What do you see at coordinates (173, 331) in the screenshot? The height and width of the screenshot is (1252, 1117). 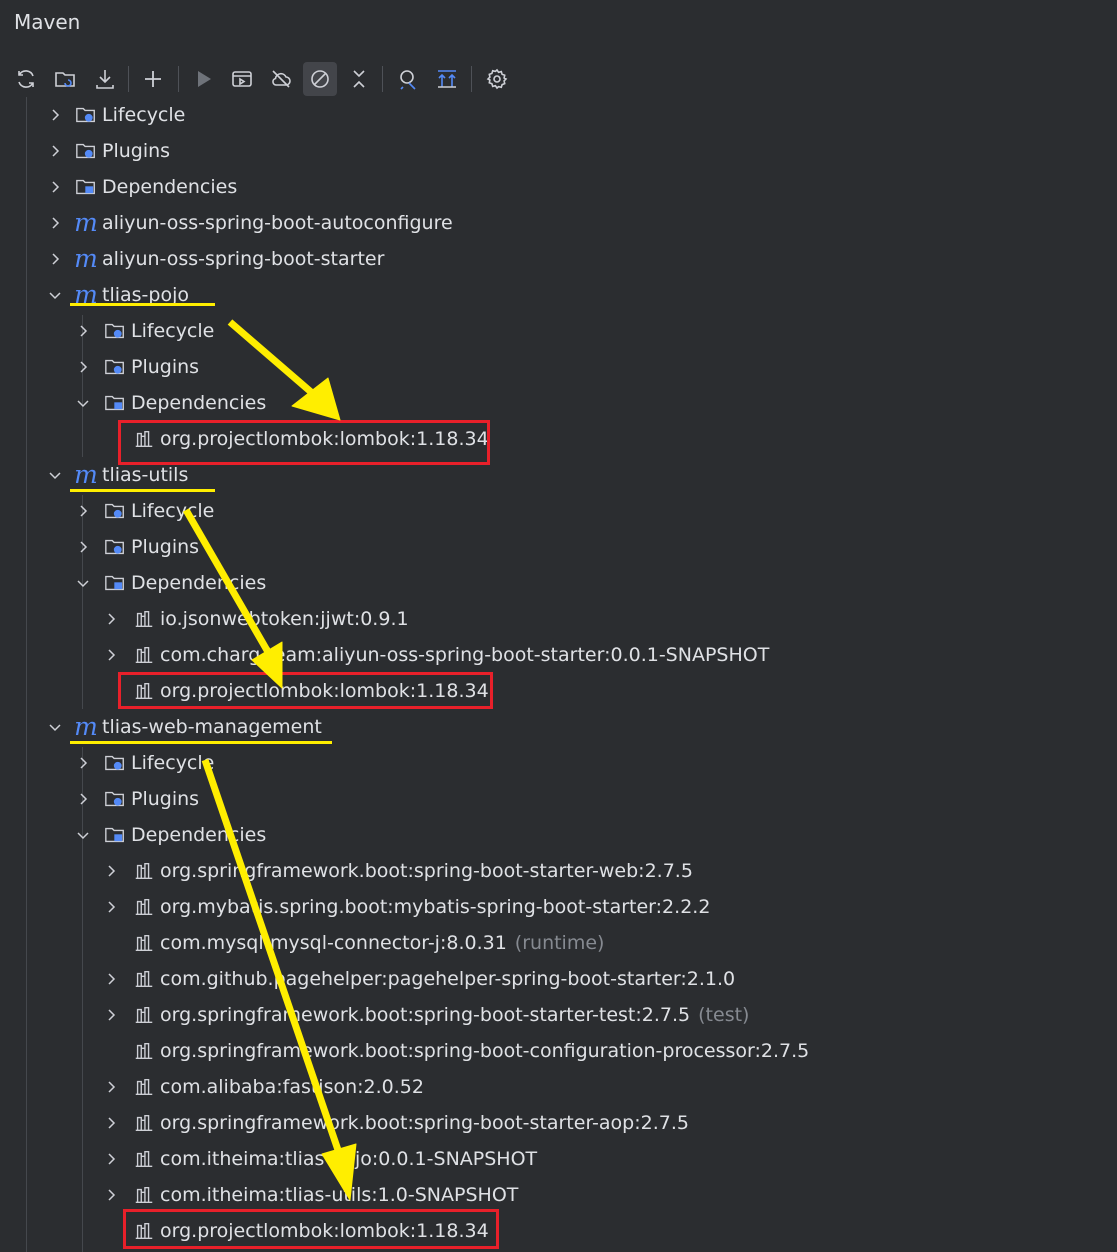 I see `tree-node-label: Lifecycle` at bounding box center [173, 331].